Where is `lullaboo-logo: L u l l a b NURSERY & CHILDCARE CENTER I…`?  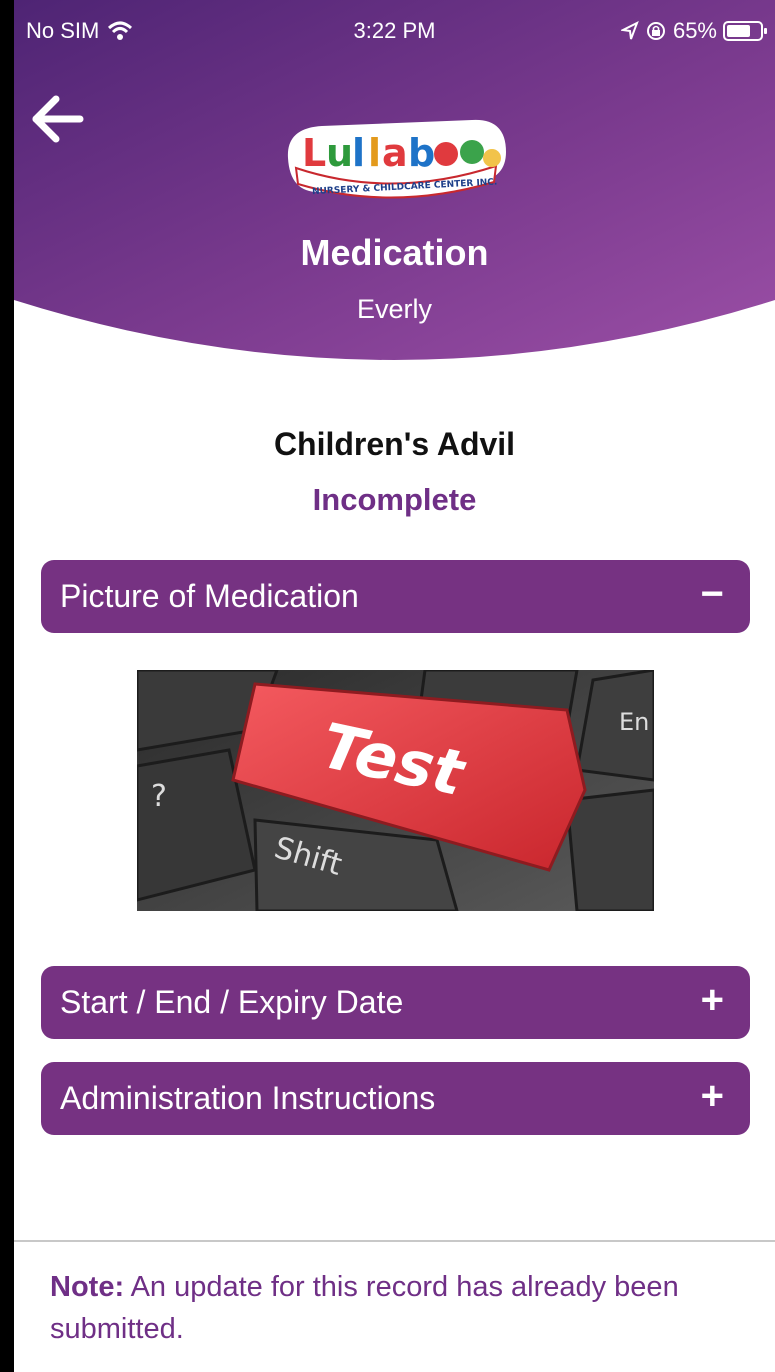 lullaboo-logo: L u l l a b NURSERY & CHILDCARE CENTER I… is located at coordinates (396, 159).